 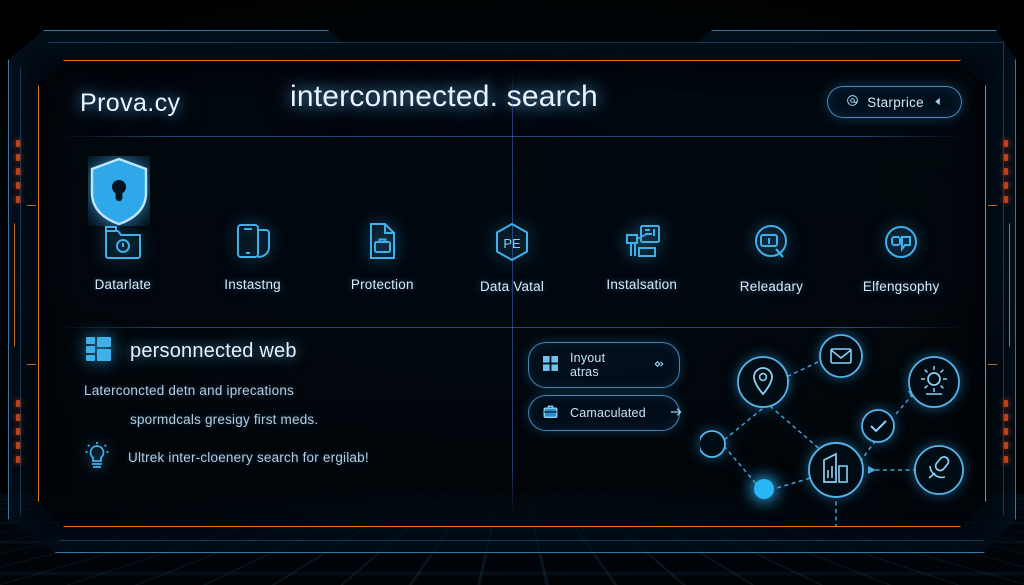 I want to click on page-title: interconnected. search, so click(x=444, y=96).